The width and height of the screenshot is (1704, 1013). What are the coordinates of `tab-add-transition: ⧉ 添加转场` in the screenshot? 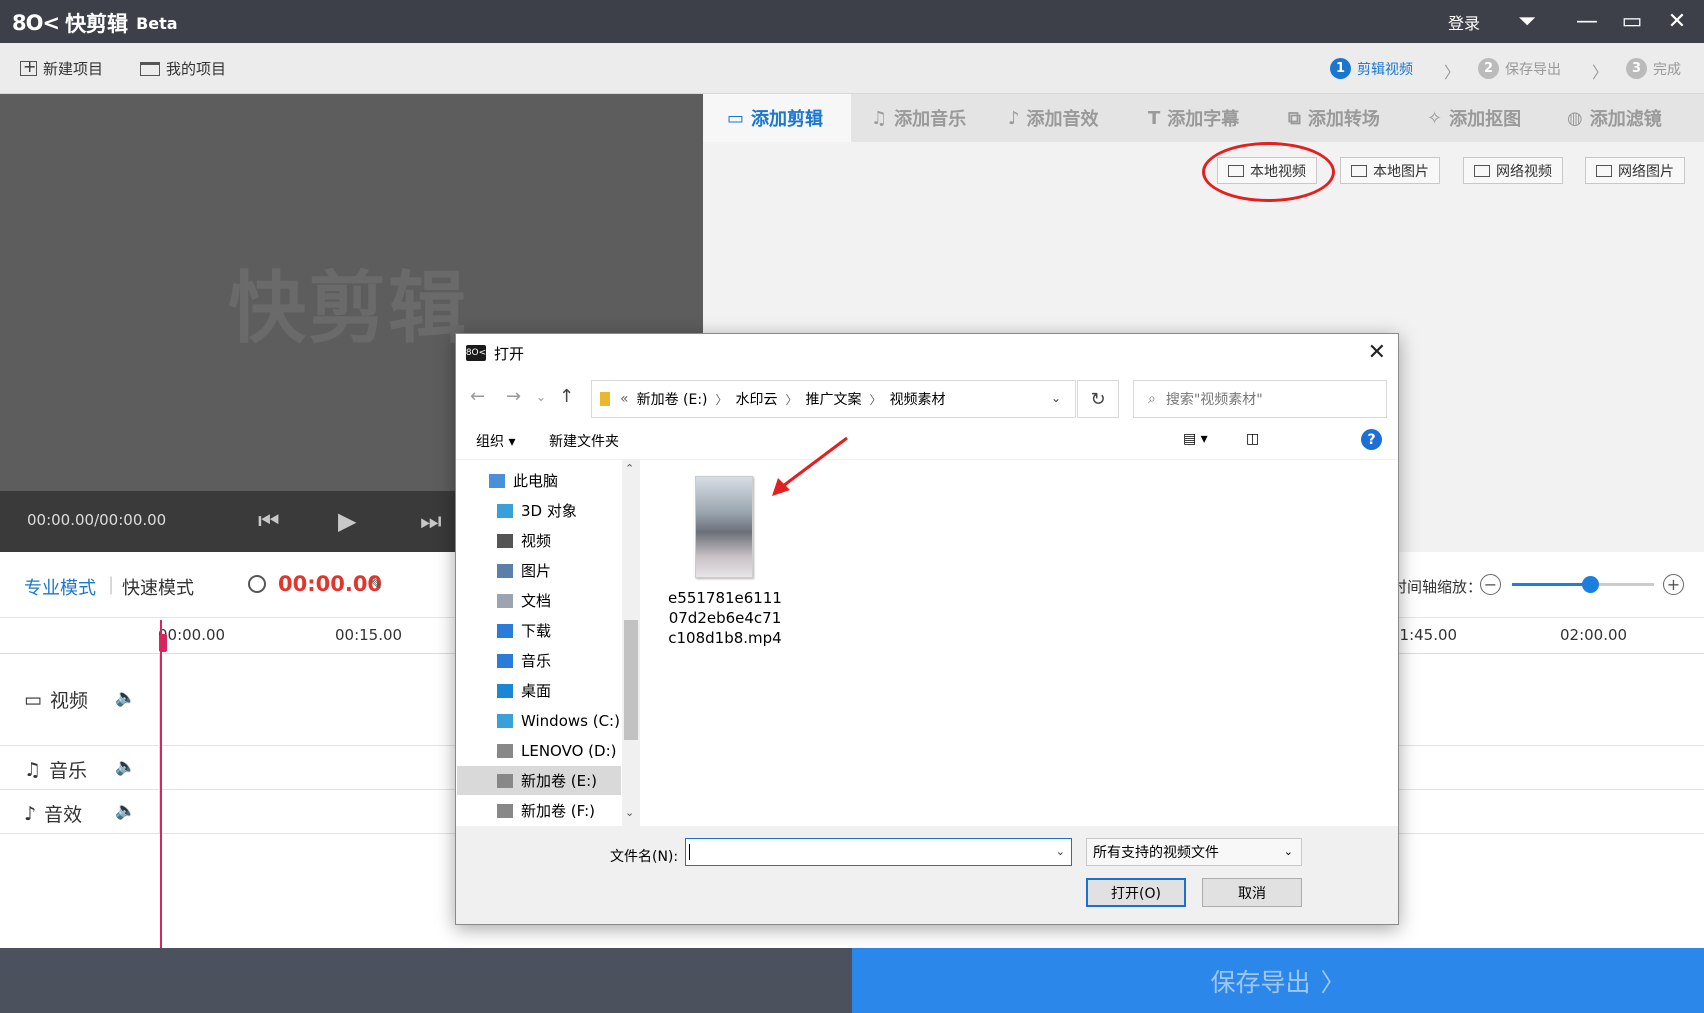 It's located at (1334, 118).